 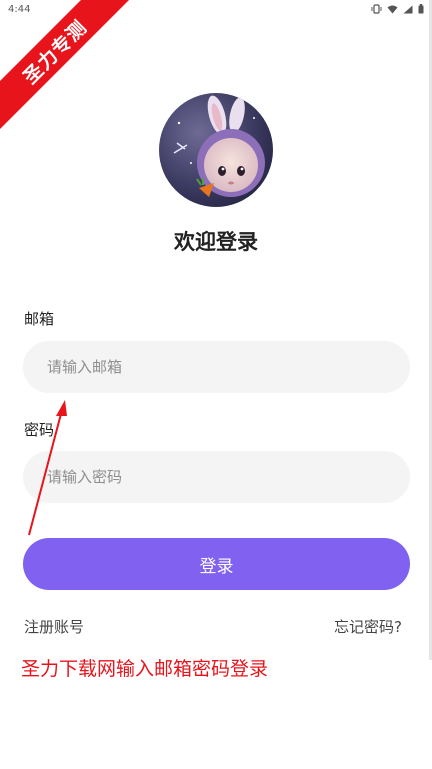 What do you see at coordinates (61, 408) in the screenshot?
I see `arrow-head-icon` at bounding box center [61, 408].